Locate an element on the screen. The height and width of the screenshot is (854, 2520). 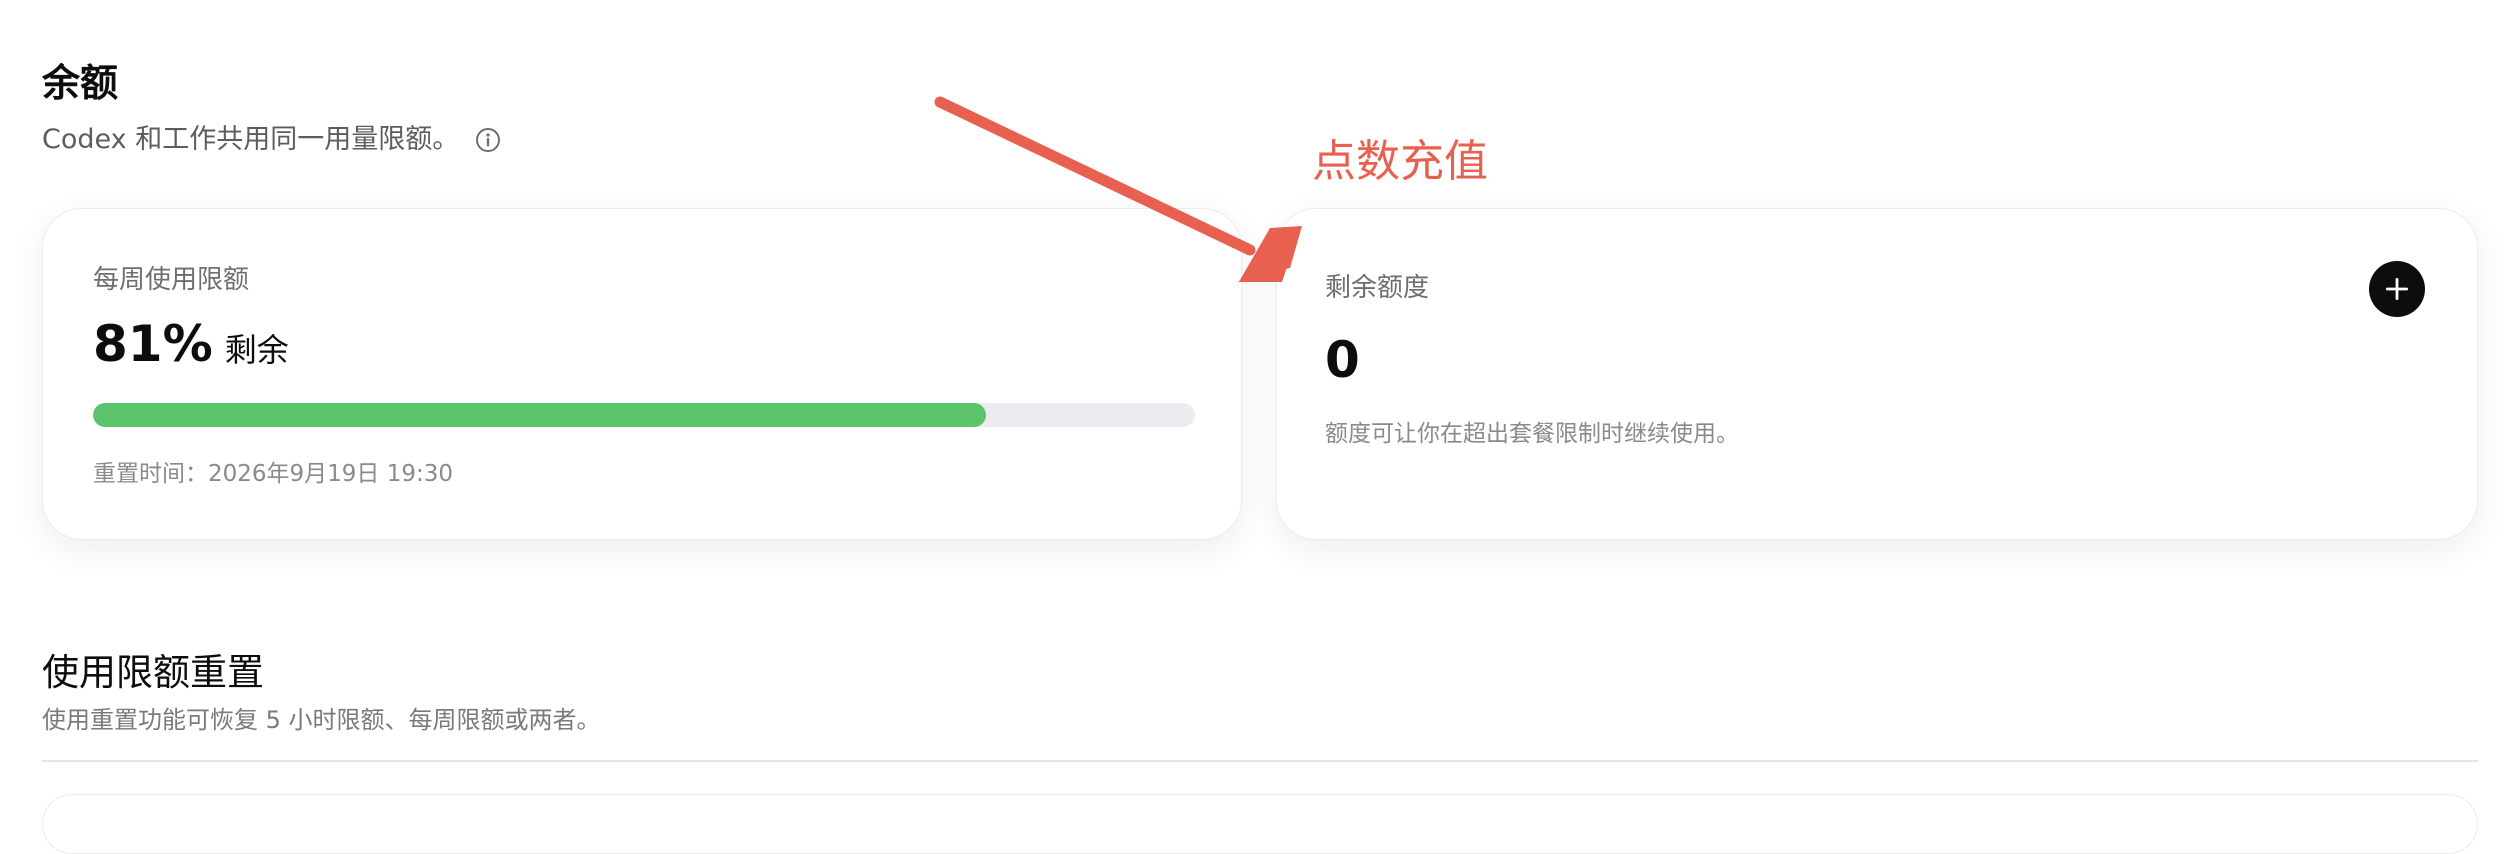
weekly-remaining-suffix: 剩余 is located at coordinates (256, 350).